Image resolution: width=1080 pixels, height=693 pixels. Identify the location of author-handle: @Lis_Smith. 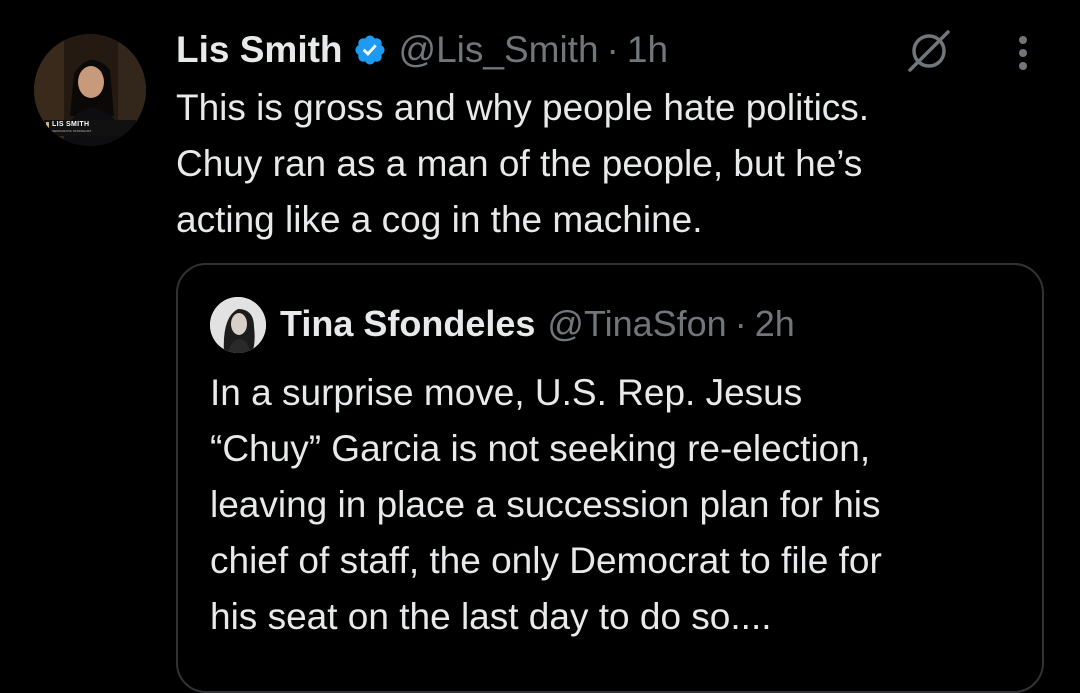
(499, 50).